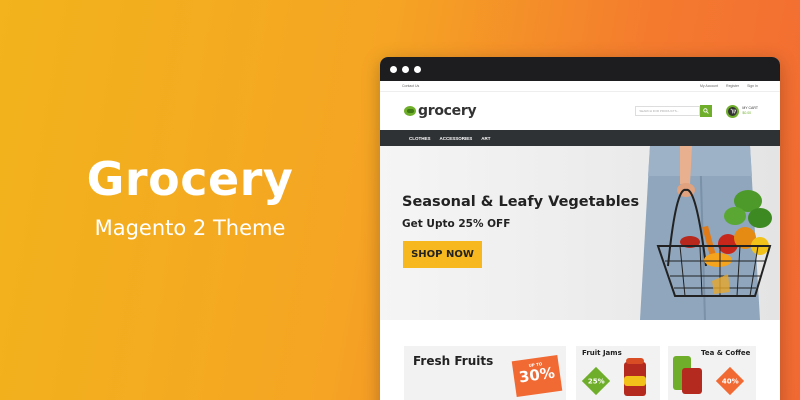  Describe the element at coordinates (706, 233) in the screenshot. I see `vegetable-basket-image` at that location.